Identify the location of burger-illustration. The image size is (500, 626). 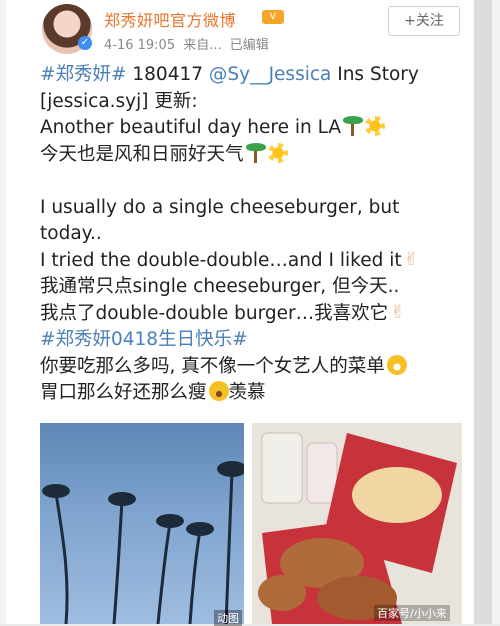
(357, 523).